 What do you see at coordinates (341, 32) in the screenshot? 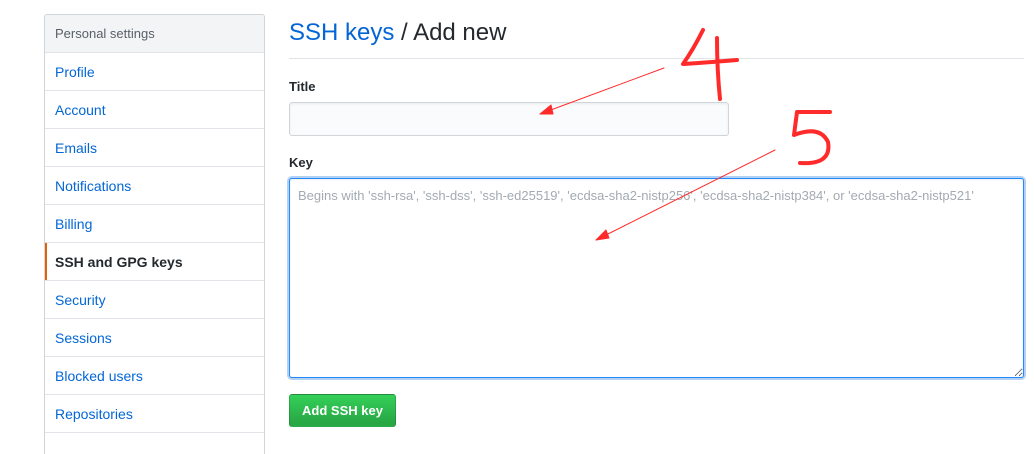
I see `breadcrumb-ssh-keys-link: SSH keys` at bounding box center [341, 32].